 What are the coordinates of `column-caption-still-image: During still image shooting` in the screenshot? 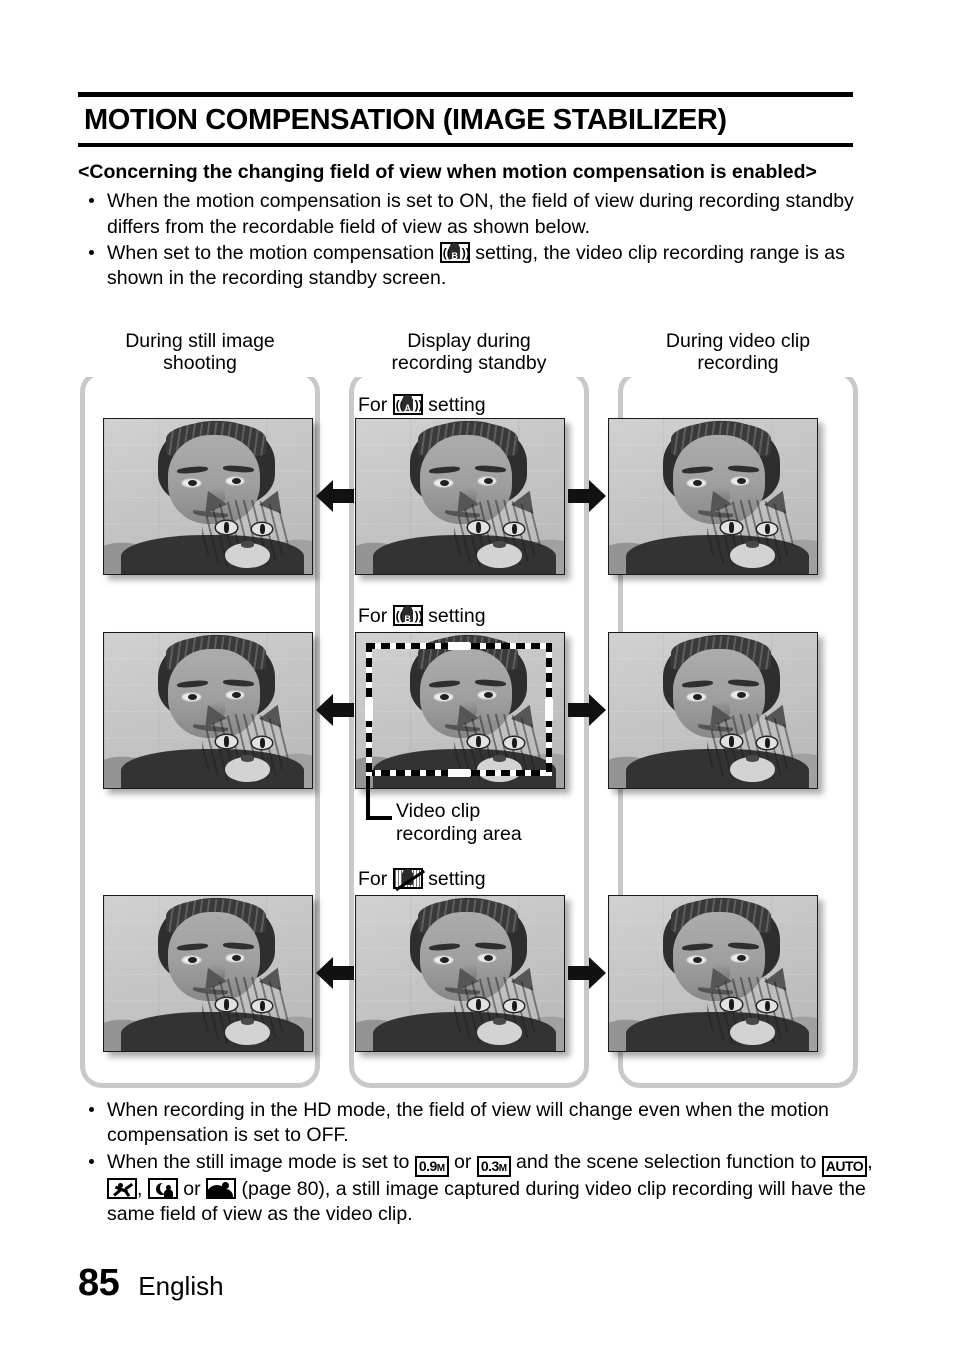 It's located at (200, 353).